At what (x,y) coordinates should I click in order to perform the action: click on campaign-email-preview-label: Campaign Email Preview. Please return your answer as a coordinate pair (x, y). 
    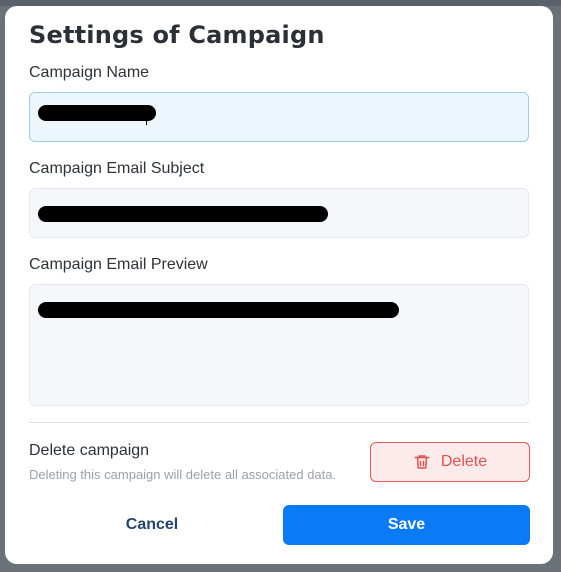
    Looking at the image, I should click on (118, 264).